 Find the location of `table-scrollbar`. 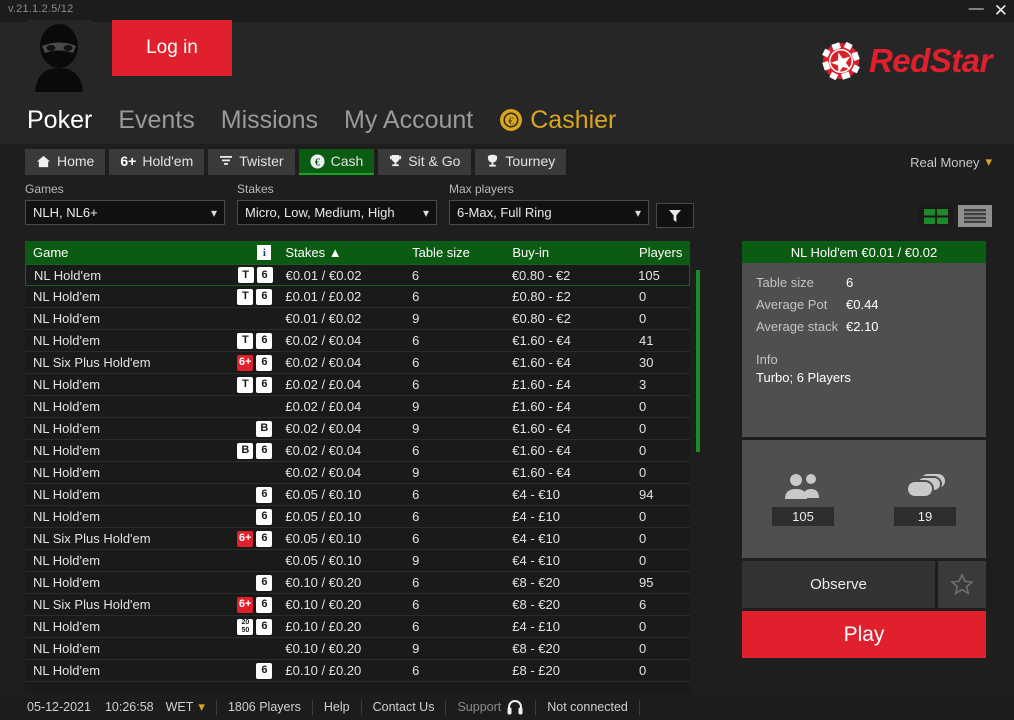

table-scrollbar is located at coordinates (698, 467).